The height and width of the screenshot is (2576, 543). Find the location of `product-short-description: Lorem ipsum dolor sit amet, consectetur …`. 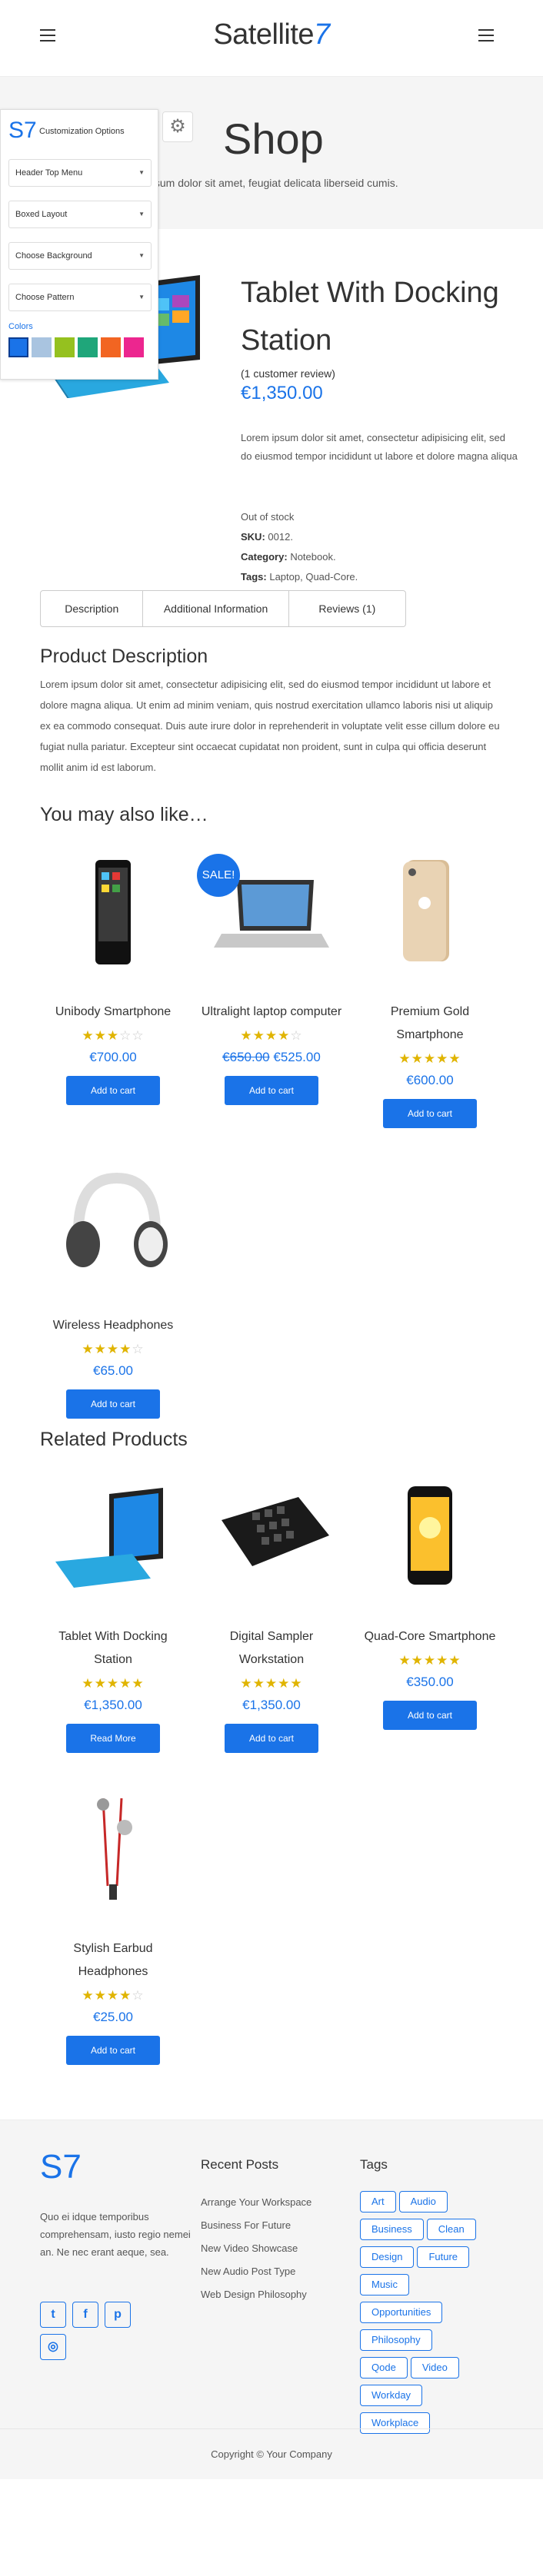

product-short-description: Lorem ipsum dolor sit amet, consectetur … is located at coordinates (379, 447).